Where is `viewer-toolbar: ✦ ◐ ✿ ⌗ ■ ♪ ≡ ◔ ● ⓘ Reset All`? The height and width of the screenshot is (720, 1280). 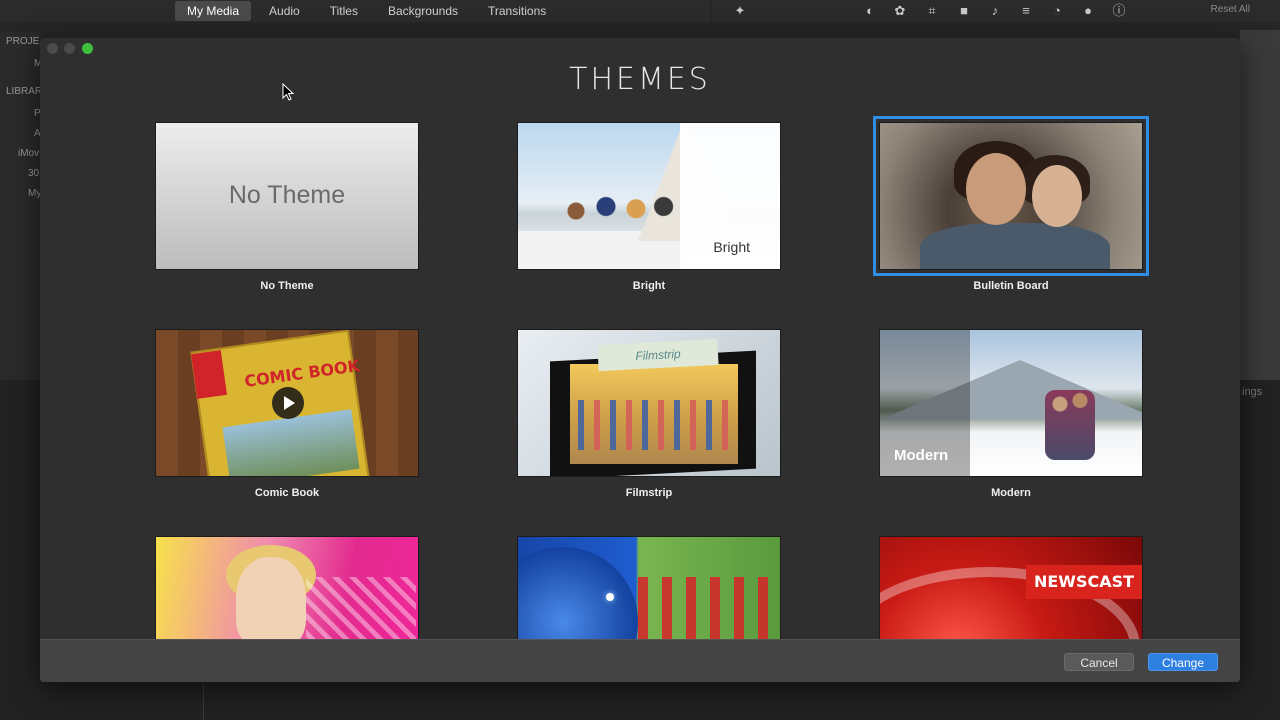
viewer-toolbar: ✦ ◐ ✿ ⌗ ■ ♪ ≡ ◔ ● ⓘ Reset All is located at coordinates (996, 11).